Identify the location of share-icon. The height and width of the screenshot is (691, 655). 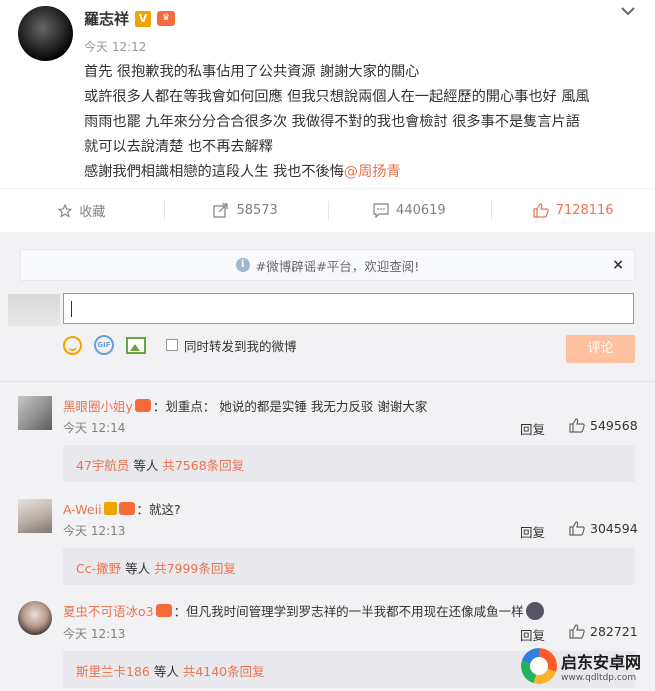
(221, 210).